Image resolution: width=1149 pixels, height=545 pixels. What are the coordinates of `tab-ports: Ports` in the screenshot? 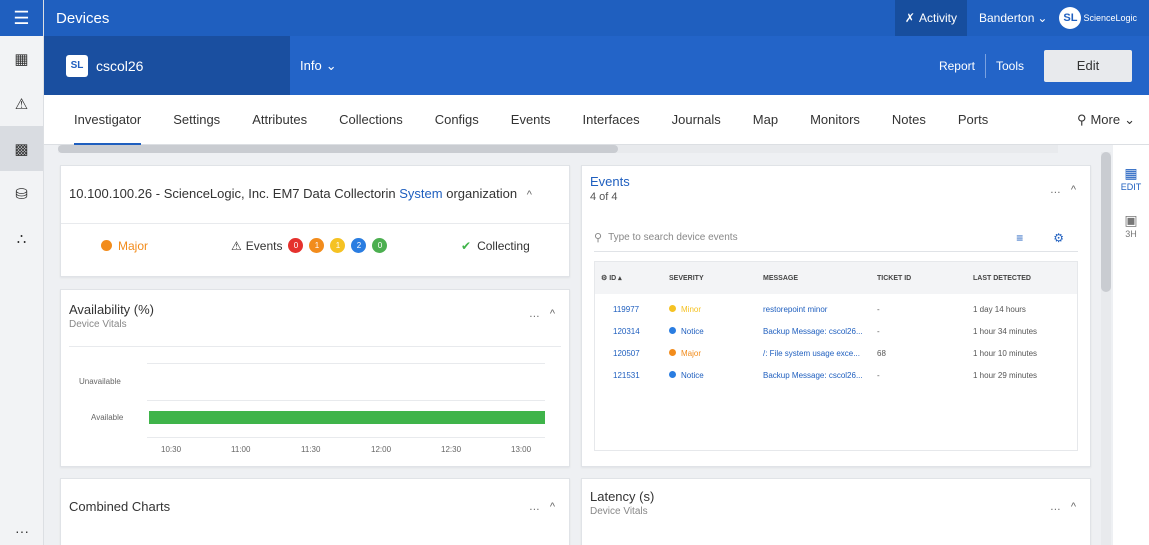 It's located at (973, 120).